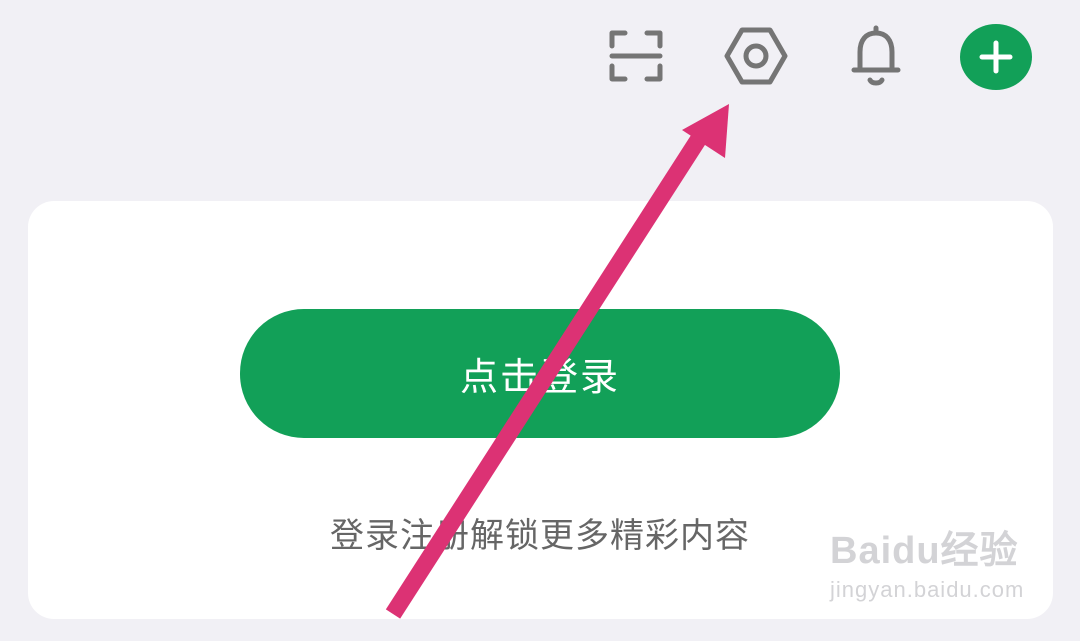 Image resolution: width=1080 pixels, height=641 pixels. Describe the element at coordinates (540, 536) in the screenshot. I see `login-hint-text: 登录注册解锁更多精彩内容` at that location.